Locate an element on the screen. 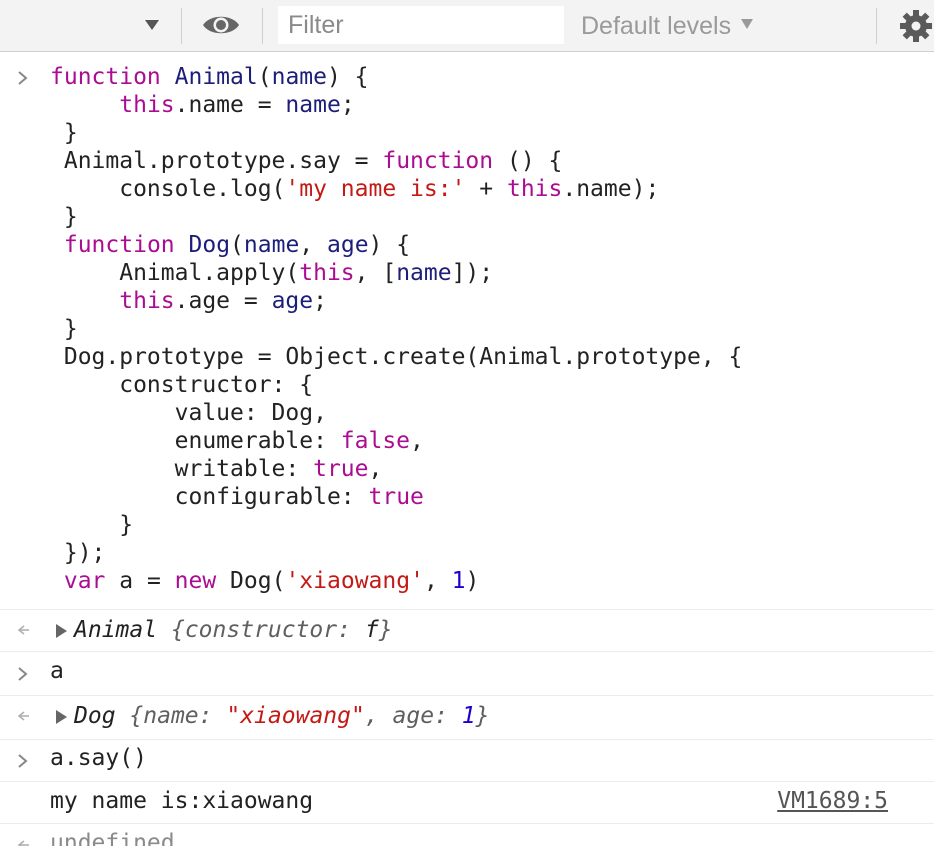  console-result-entry: undefined is located at coordinates (467, 835).